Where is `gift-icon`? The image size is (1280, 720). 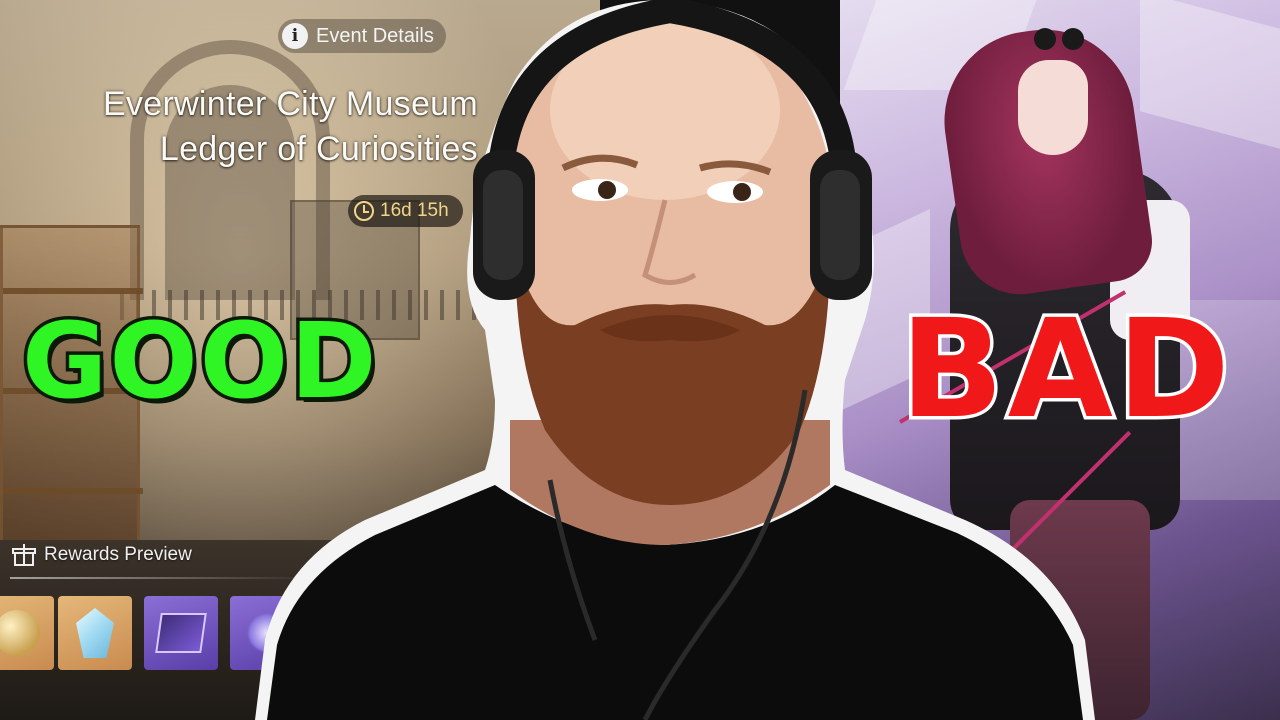 gift-icon is located at coordinates (24, 555).